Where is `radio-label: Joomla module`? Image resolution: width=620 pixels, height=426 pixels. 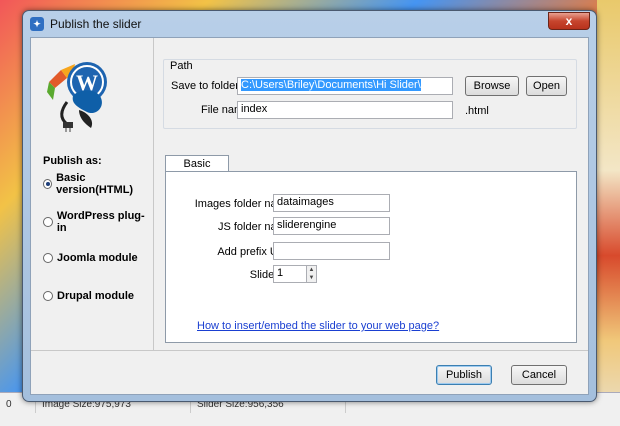 radio-label: Joomla module is located at coordinates (97, 258).